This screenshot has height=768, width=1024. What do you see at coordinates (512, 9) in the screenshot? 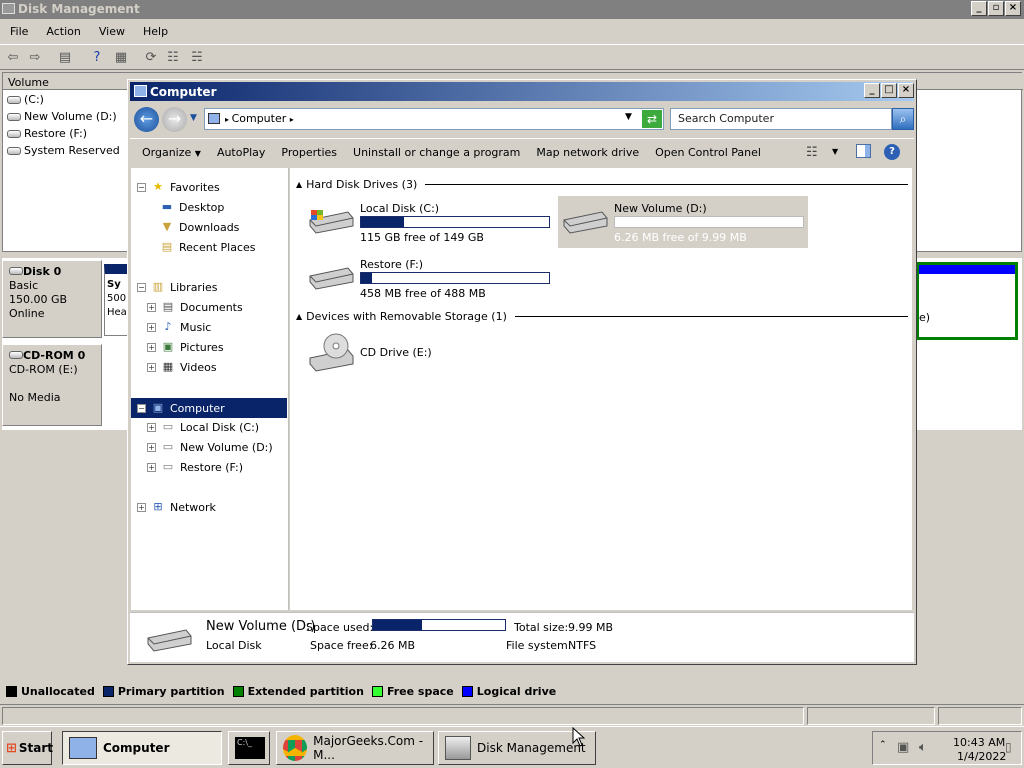
I see `dm-title-bar: Disk Management _ ▫ ×` at bounding box center [512, 9].